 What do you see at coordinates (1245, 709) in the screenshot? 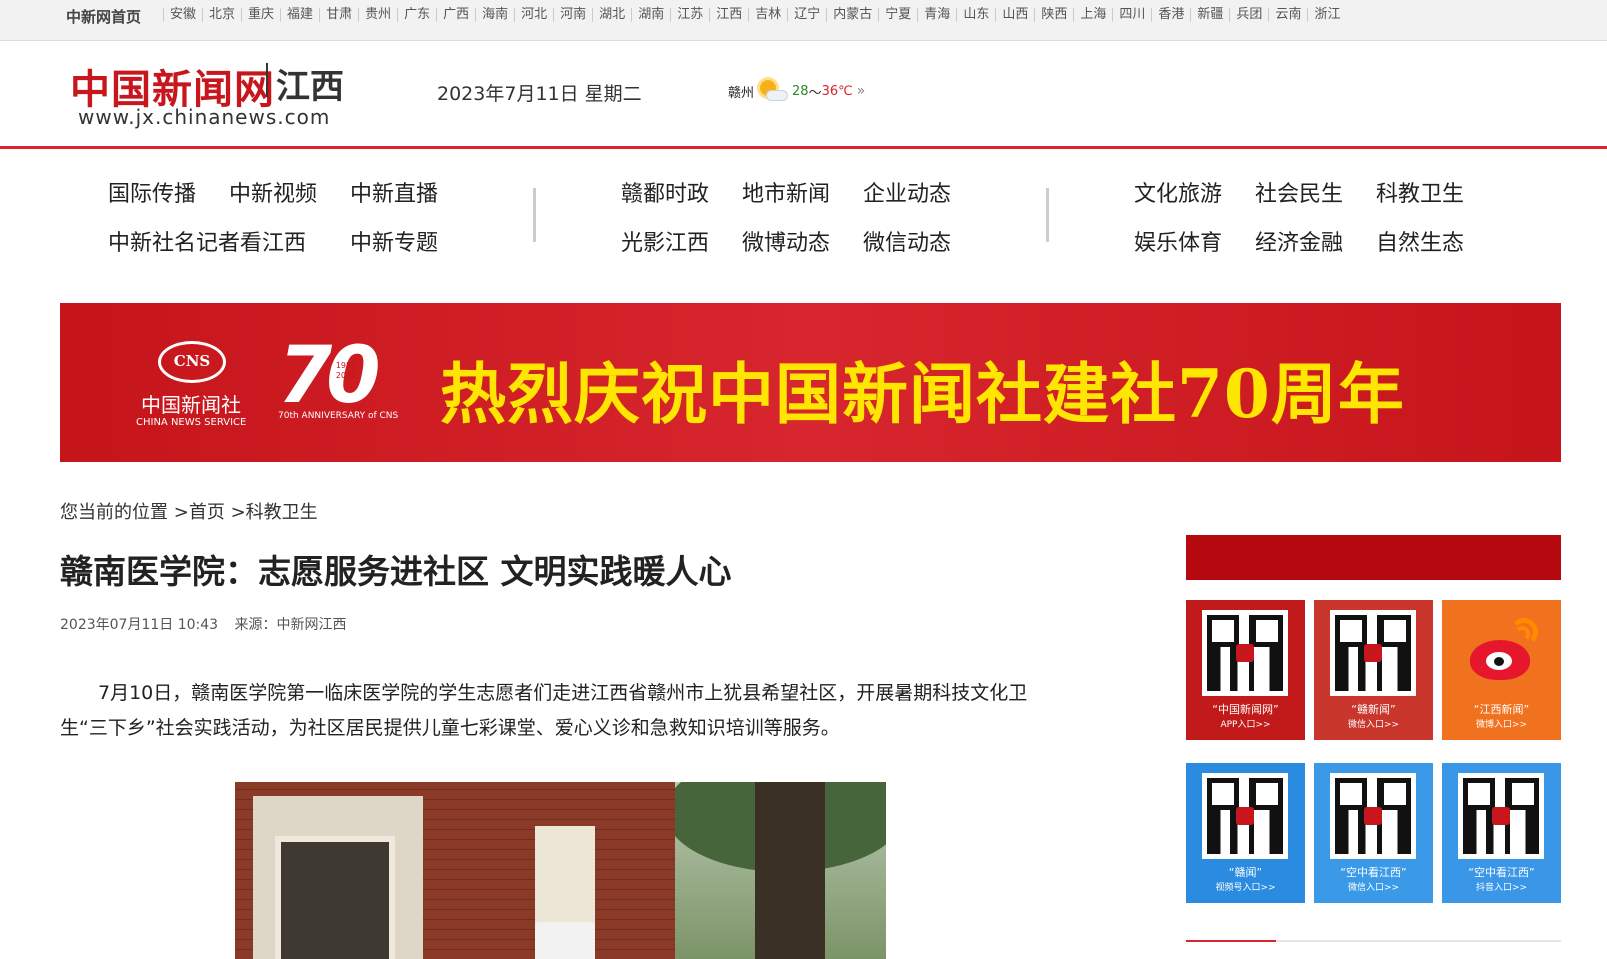
I see `qr-tile-title: “中国新闻网”` at bounding box center [1245, 709].